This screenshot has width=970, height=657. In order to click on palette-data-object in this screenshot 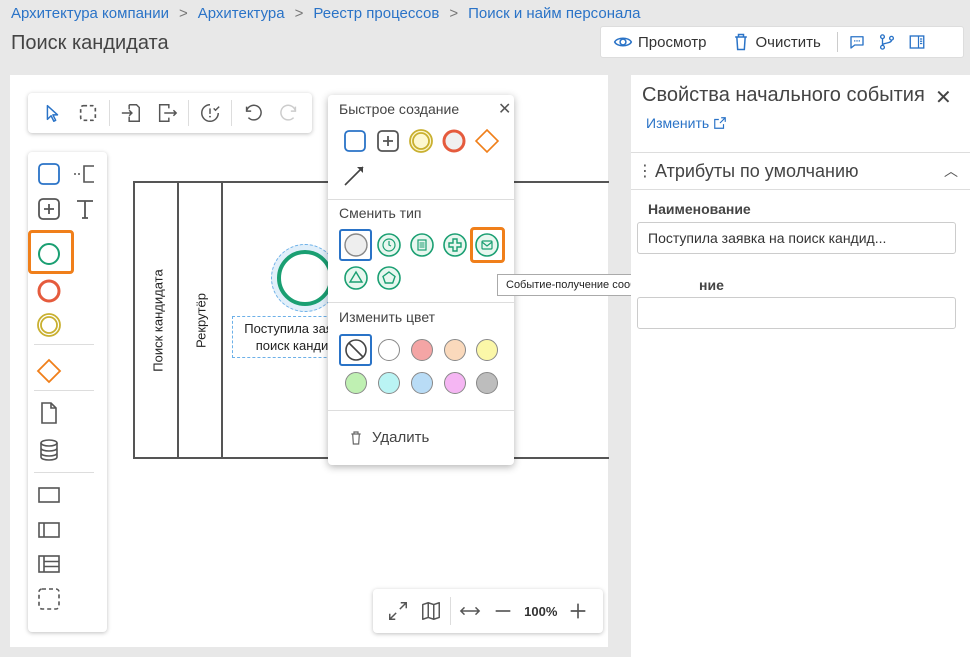, I will do `click(49, 413)`.